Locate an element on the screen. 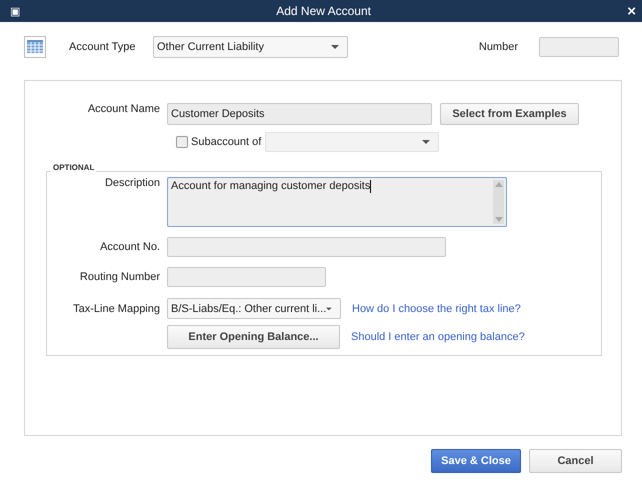 This screenshot has height=491, width=642. number-field is located at coordinates (579, 47).